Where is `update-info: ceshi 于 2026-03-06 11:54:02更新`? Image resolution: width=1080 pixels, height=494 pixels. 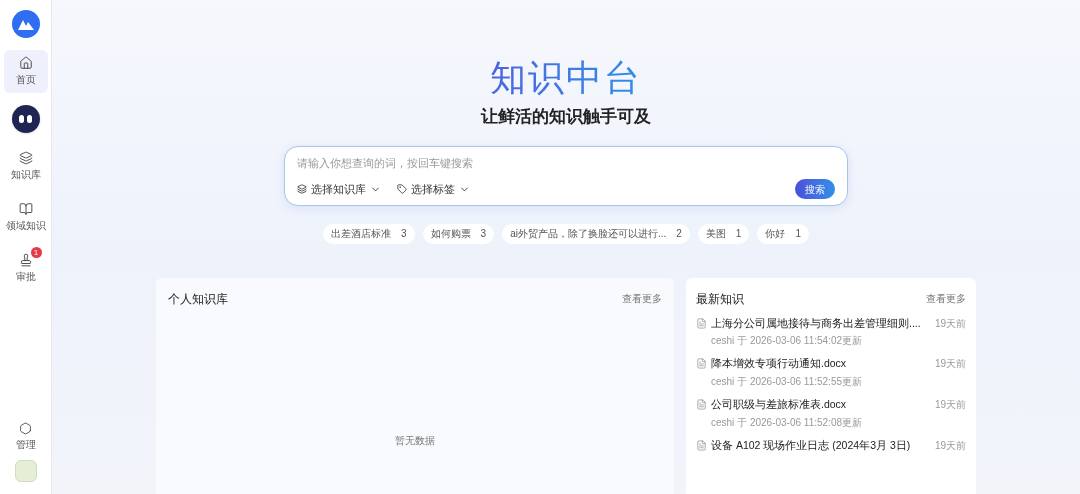 update-info: ceshi 于 2026-03-06 11:54:02更新 is located at coordinates (787, 341).